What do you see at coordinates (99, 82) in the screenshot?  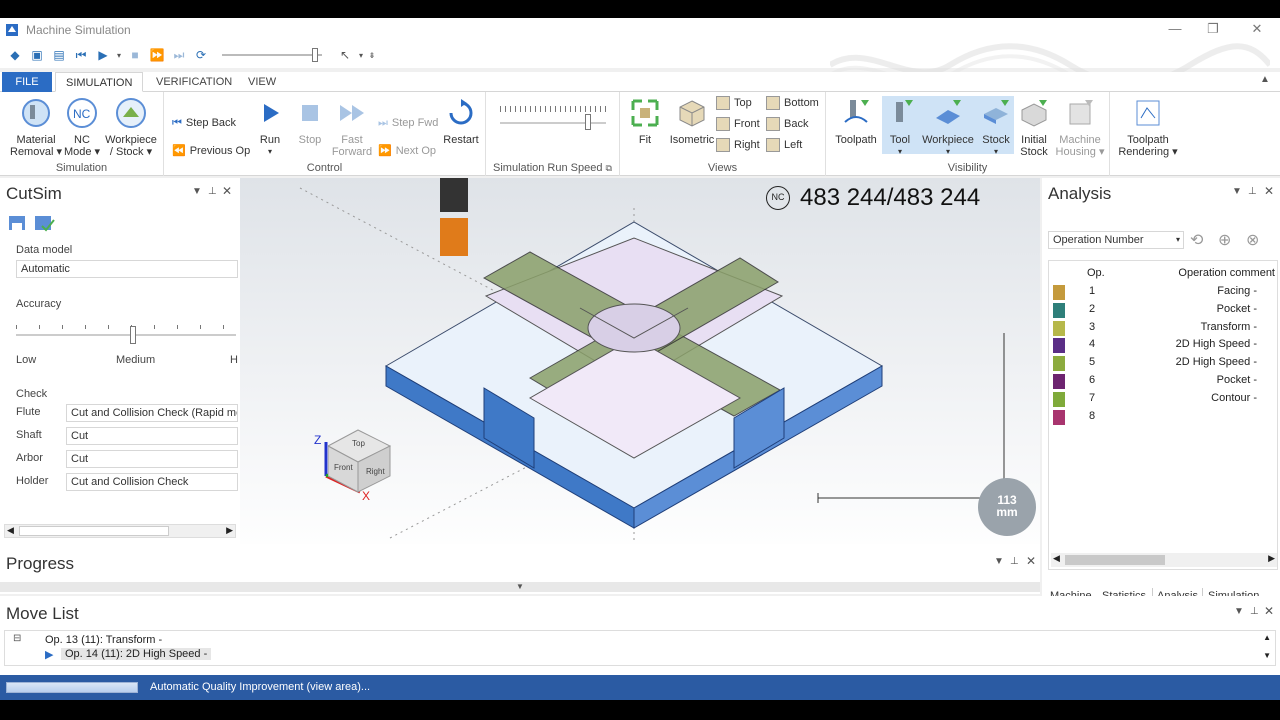 I see `tab-simulation: SIMULATION` at bounding box center [99, 82].